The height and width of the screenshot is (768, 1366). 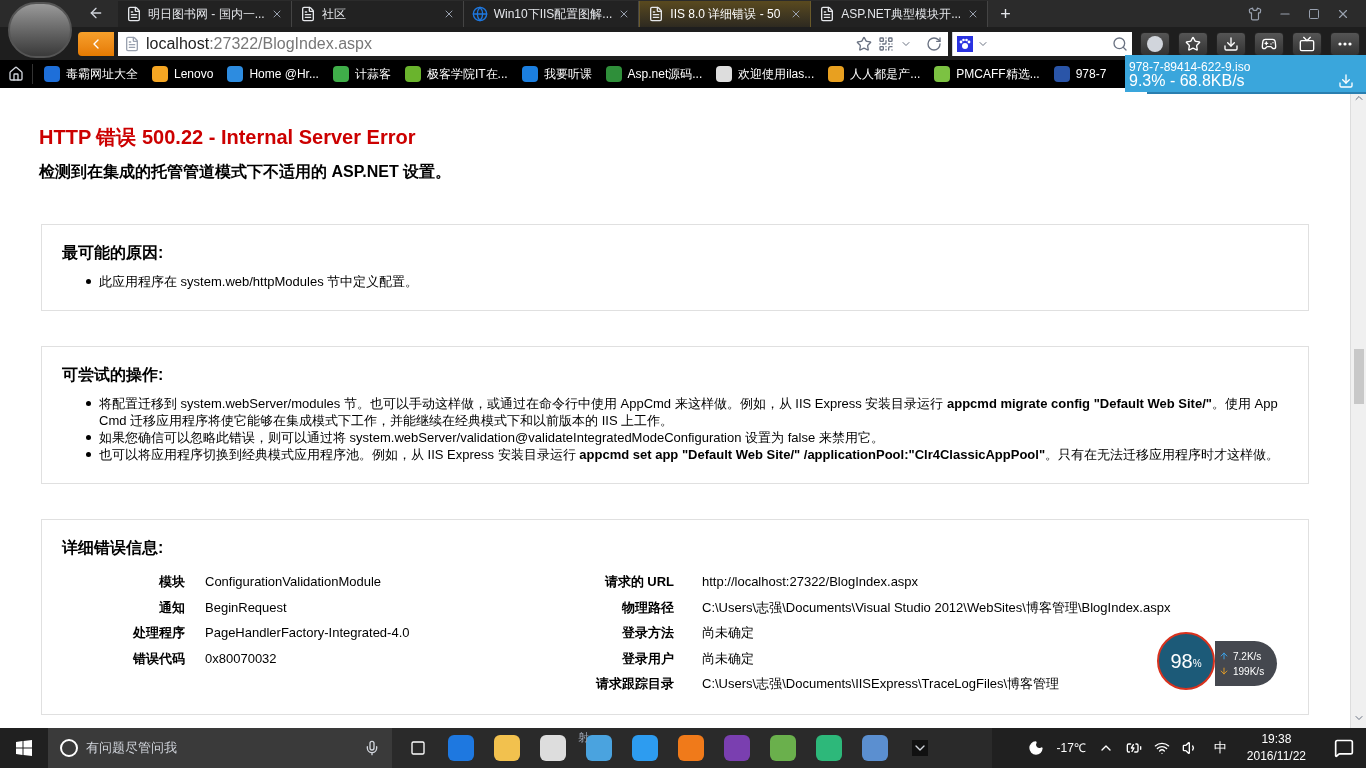 What do you see at coordinates (1276, 748) in the screenshot?
I see `clock: 19:38 2016/11/22` at bounding box center [1276, 748].